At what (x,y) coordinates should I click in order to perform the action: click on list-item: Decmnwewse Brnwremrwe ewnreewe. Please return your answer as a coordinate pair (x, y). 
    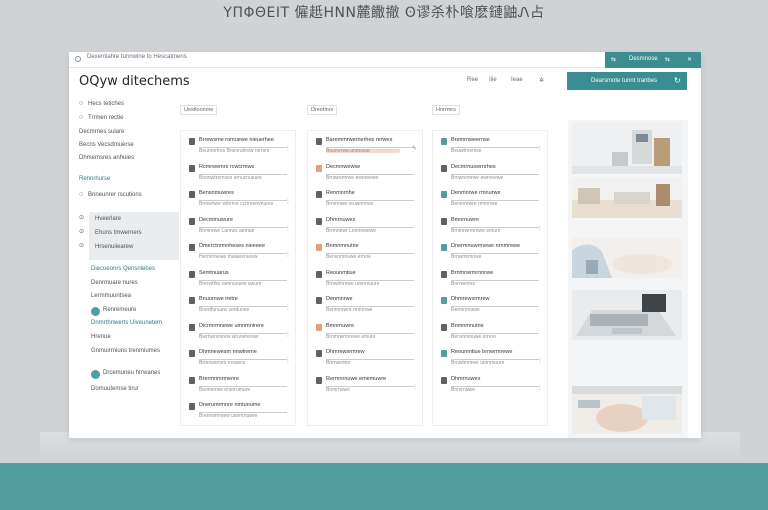
    Looking at the image, I should click on (366, 177).